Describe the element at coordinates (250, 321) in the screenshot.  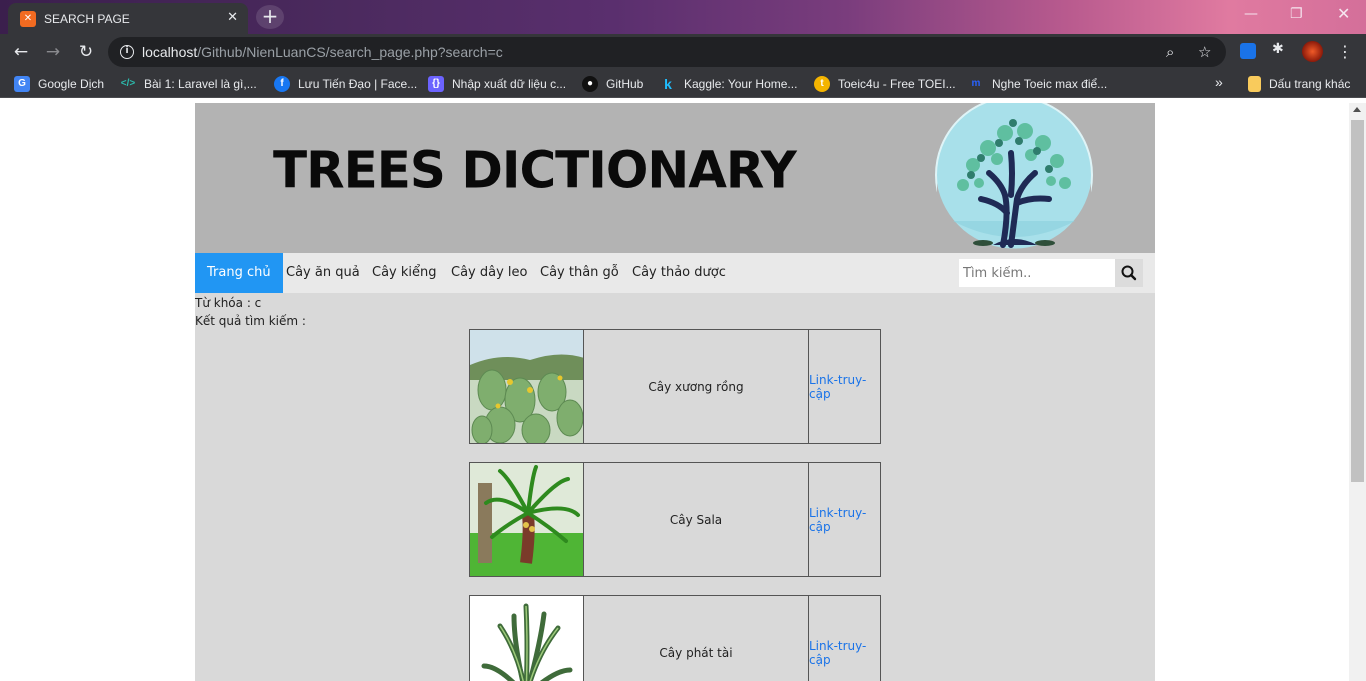
I see `search-results-label: Kết quả tìm kiếm :` at that location.